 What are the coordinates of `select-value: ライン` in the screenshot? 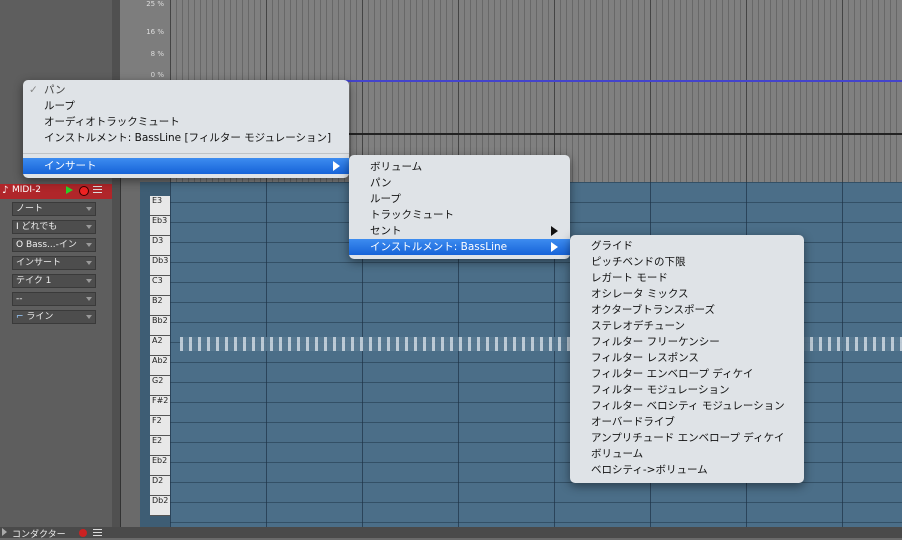 It's located at (40, 317).